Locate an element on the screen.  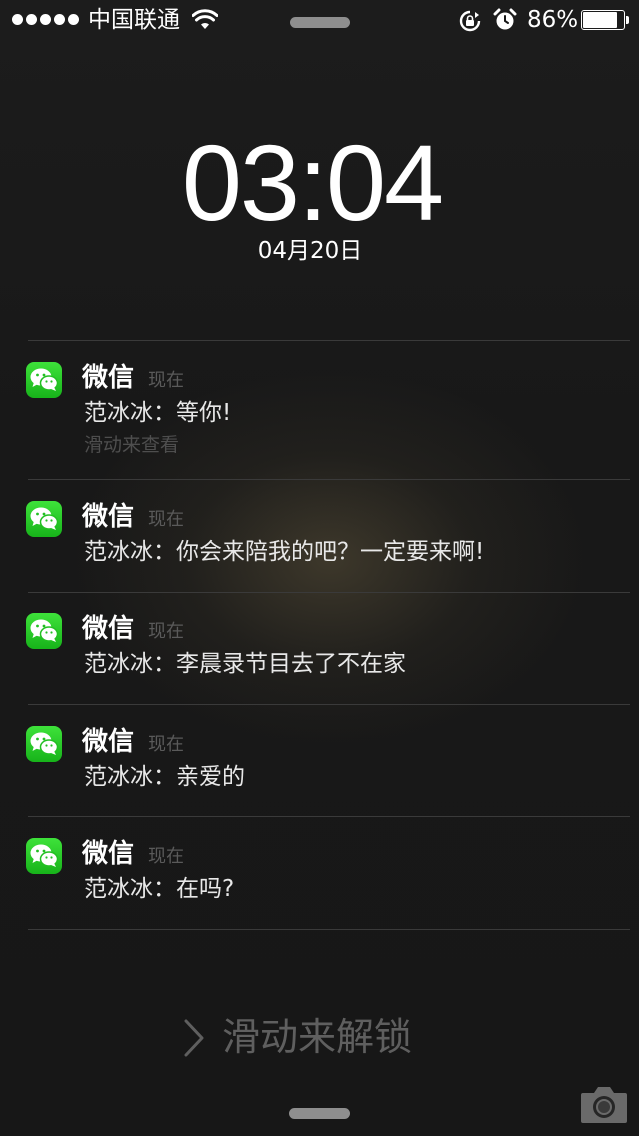
clock-time: 03:04 is located at coordinates (312, 182).